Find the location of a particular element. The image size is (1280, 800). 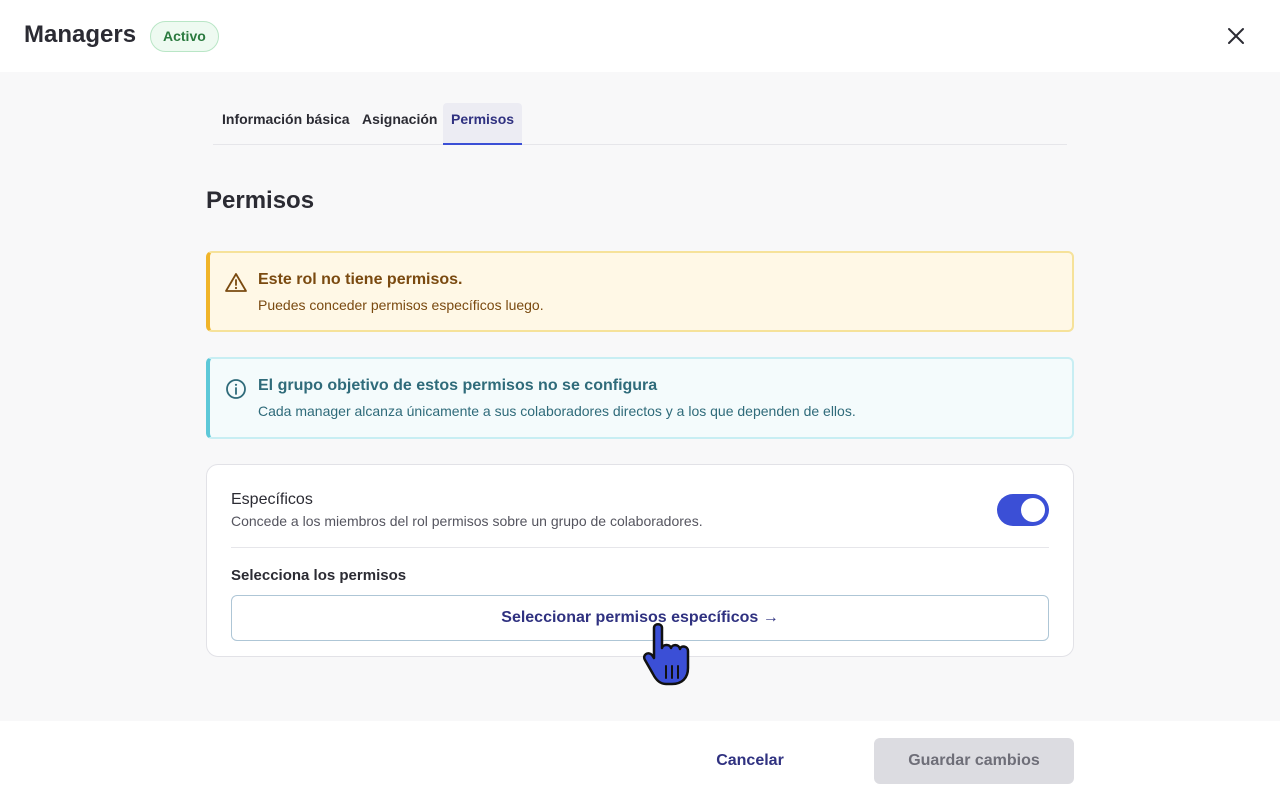

close-button is located at coordinates (1236, 36).